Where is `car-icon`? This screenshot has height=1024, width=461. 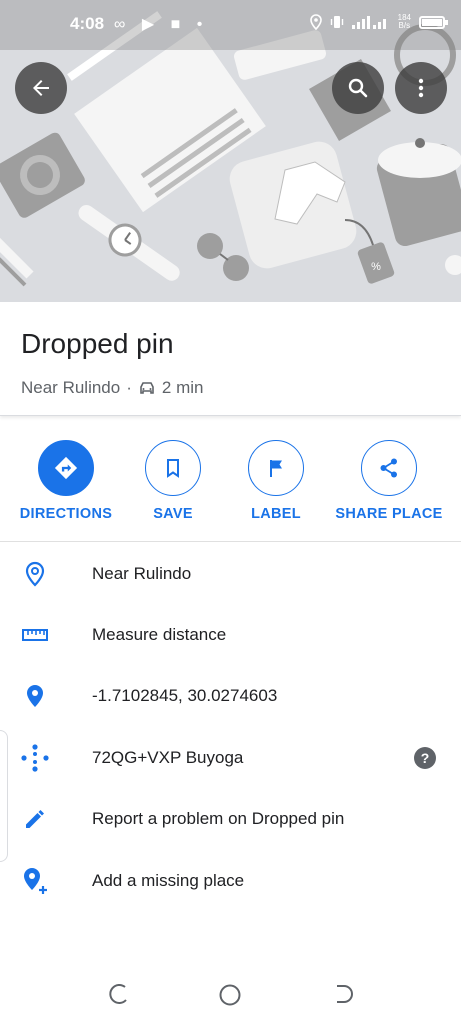
car-icon is located at coordinates (147, 388).